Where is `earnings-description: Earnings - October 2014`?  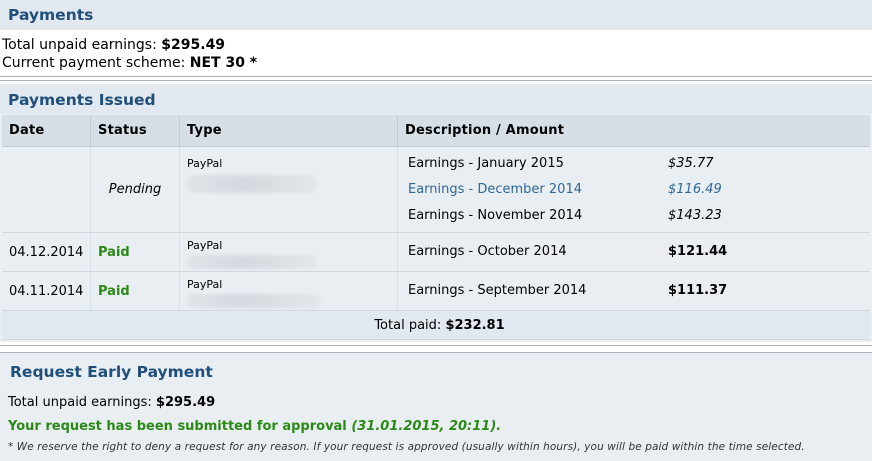 earnings-description: Earnings - October 2014 is located at coordinates (487, 251).